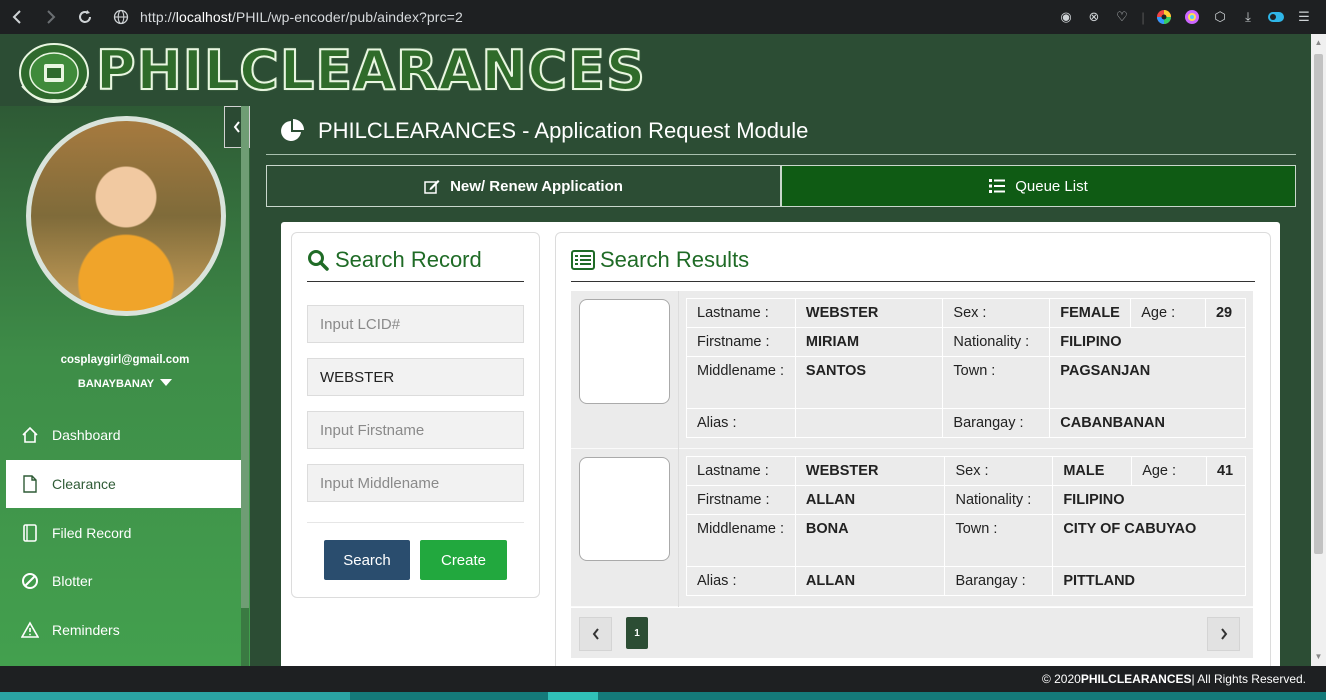 The image size is (1326, 700). What do you see at coordinates (869, 342) in the screenshot?
I see `firstname-value: MIRIAM` at bounding box center [869, 342].